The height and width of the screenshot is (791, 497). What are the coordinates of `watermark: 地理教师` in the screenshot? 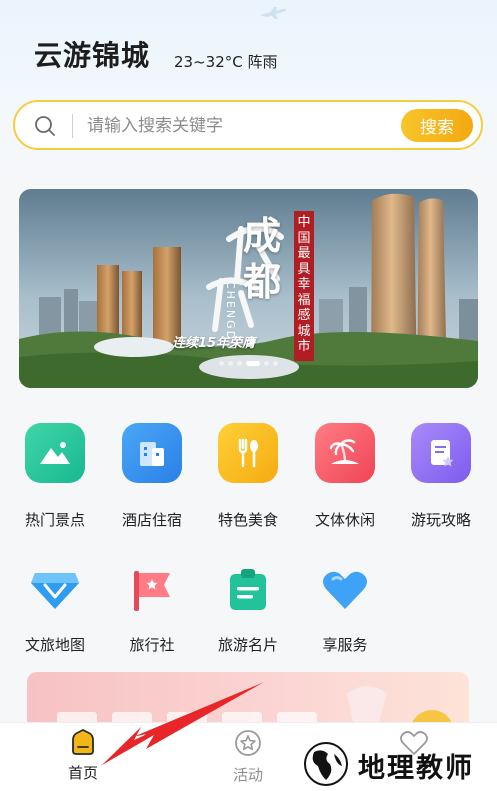 It's located at (396, 763).